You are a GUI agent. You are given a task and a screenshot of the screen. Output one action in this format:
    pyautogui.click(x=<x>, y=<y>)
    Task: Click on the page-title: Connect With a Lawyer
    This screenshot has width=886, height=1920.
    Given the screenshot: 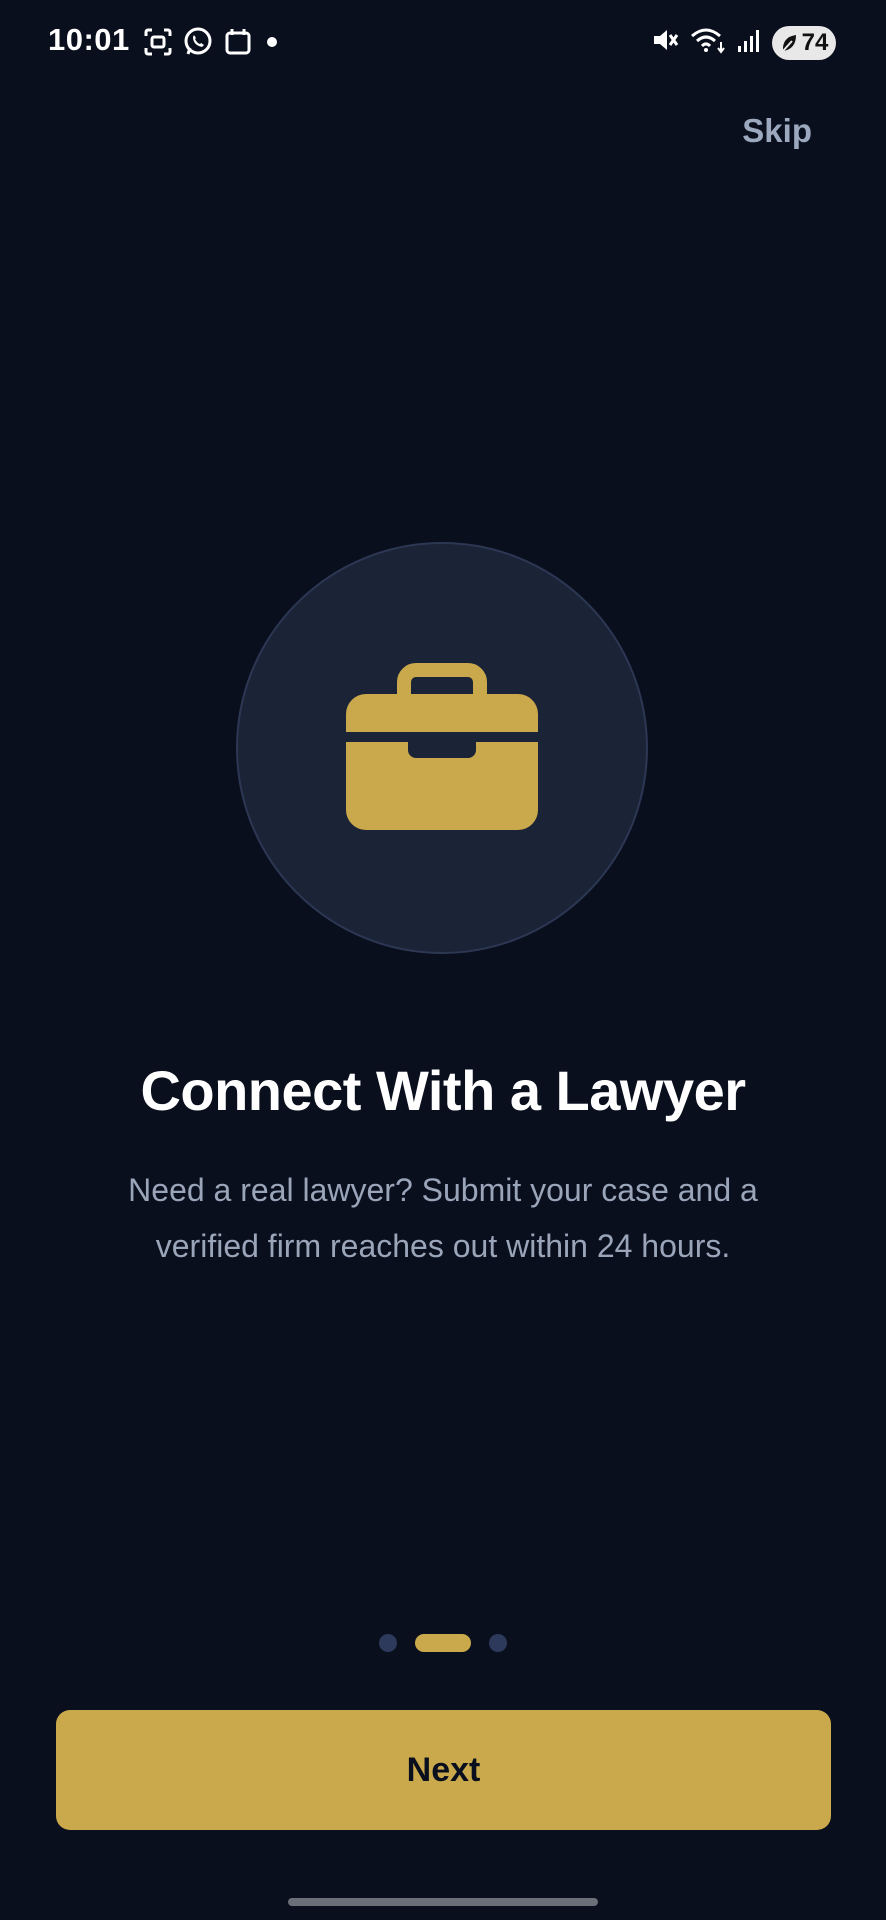 What is the action you would take?
    pyautogui.click(x=443, y=1090)
    